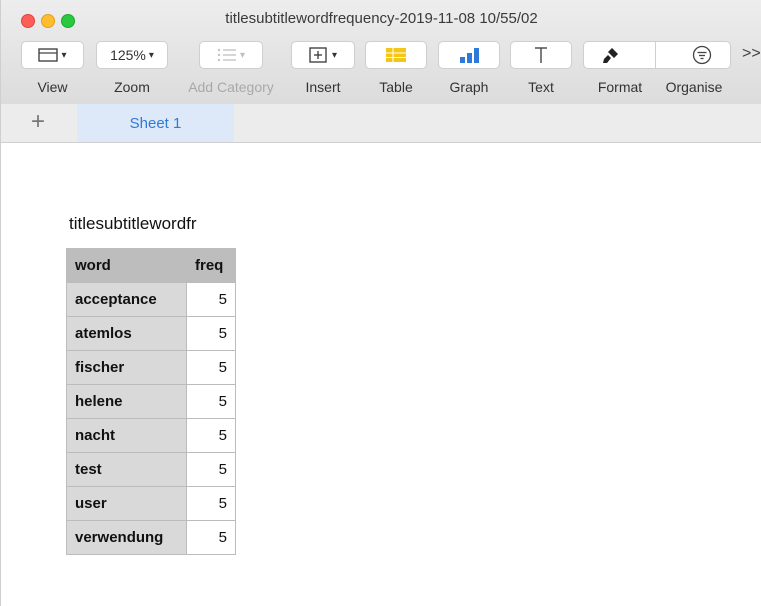 The image size is (761, 606). Describe the element at coordinates (318, 55) in the screenshot. I see `insert-icon` at that location.